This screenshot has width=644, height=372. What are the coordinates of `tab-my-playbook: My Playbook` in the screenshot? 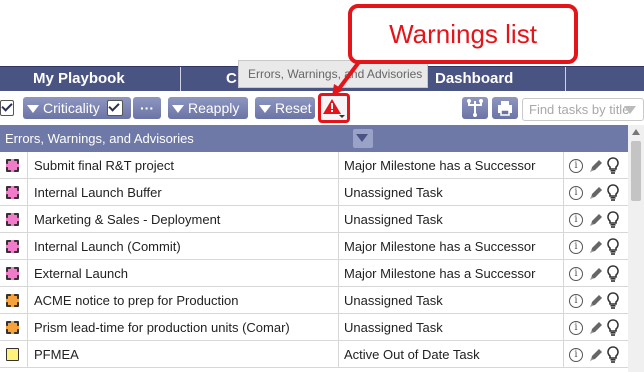 It's located at (79, 79).